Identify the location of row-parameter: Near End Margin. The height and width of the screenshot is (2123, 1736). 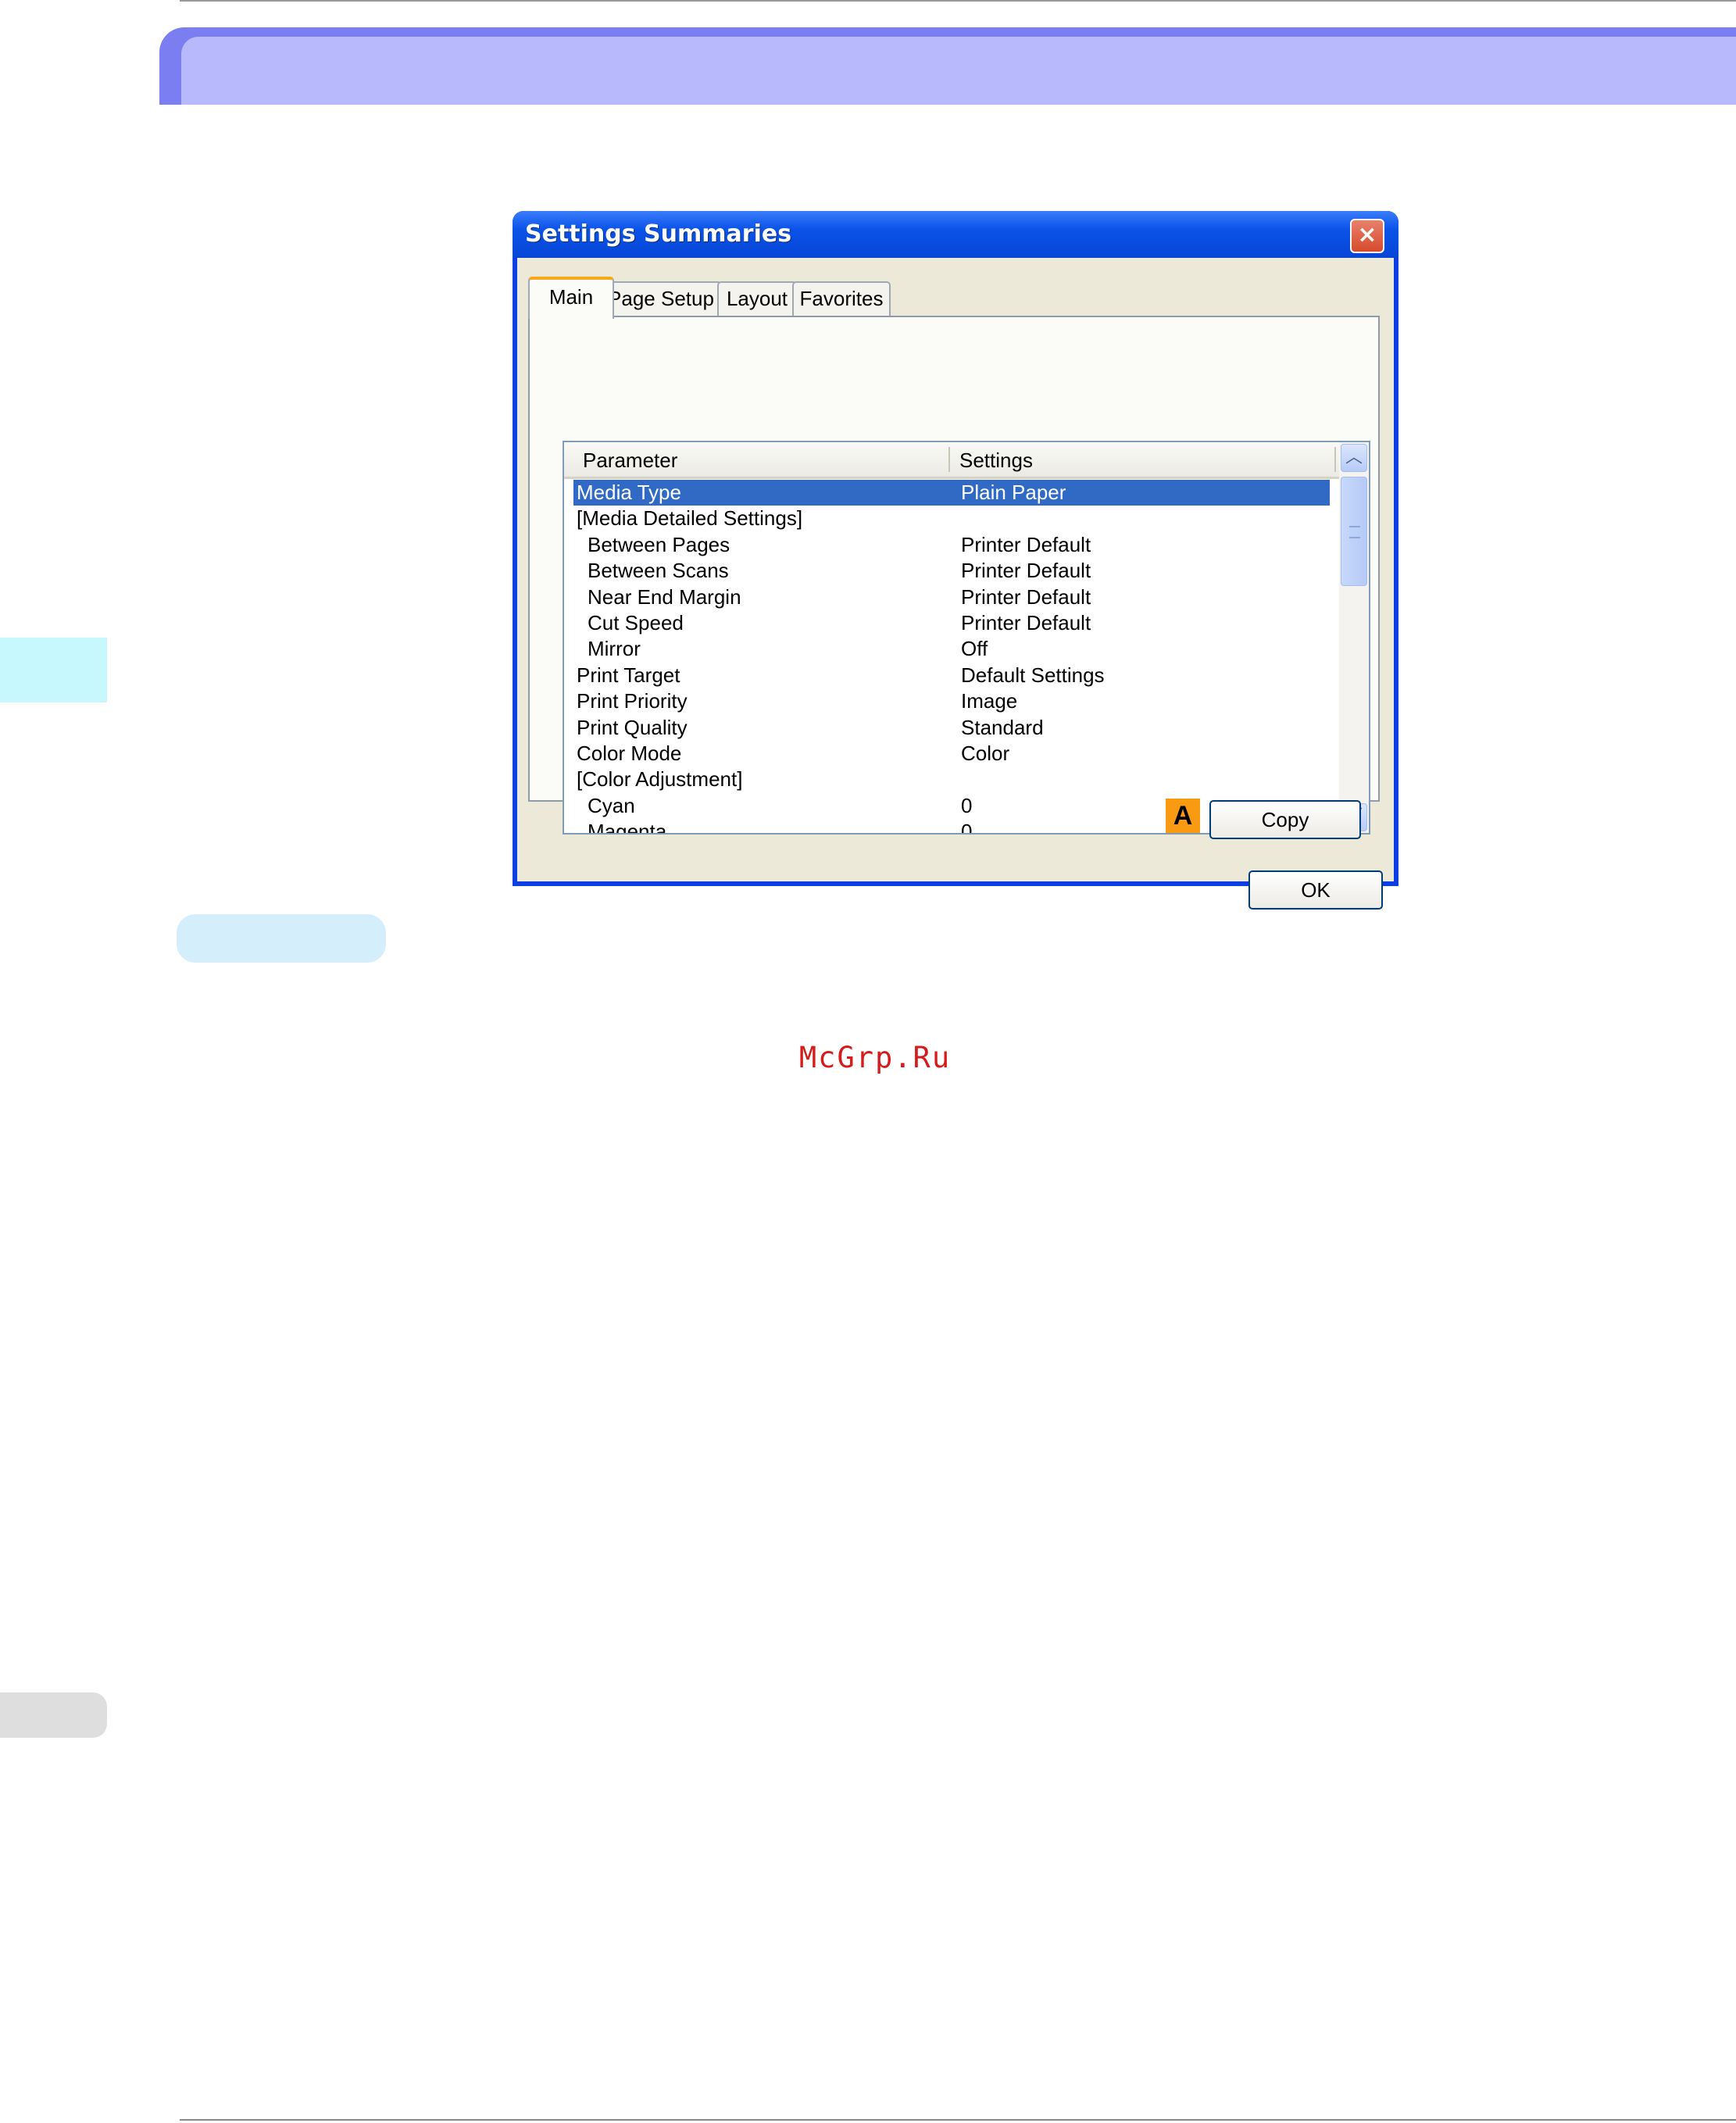
(664, 597).